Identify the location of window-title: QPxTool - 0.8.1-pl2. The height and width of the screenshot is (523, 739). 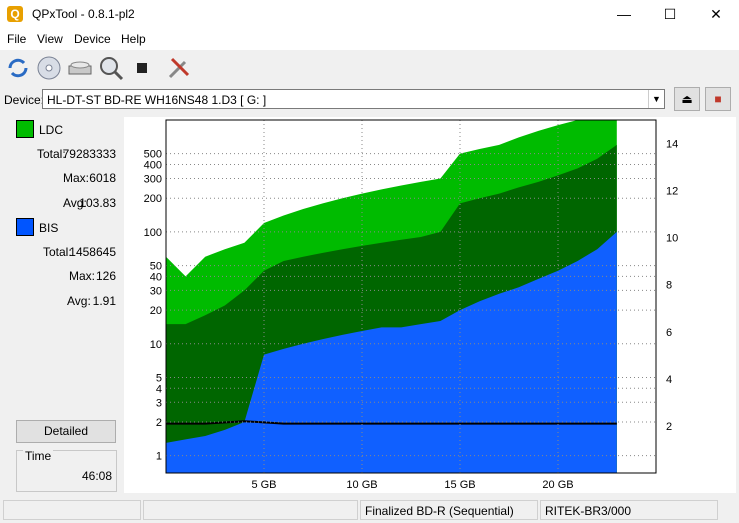
(83, 14).